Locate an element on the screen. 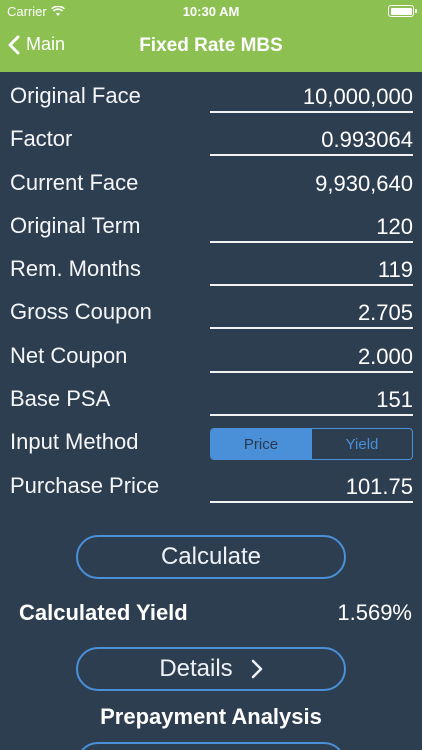  chevron-right-icon is located at coordinates (256, 669).